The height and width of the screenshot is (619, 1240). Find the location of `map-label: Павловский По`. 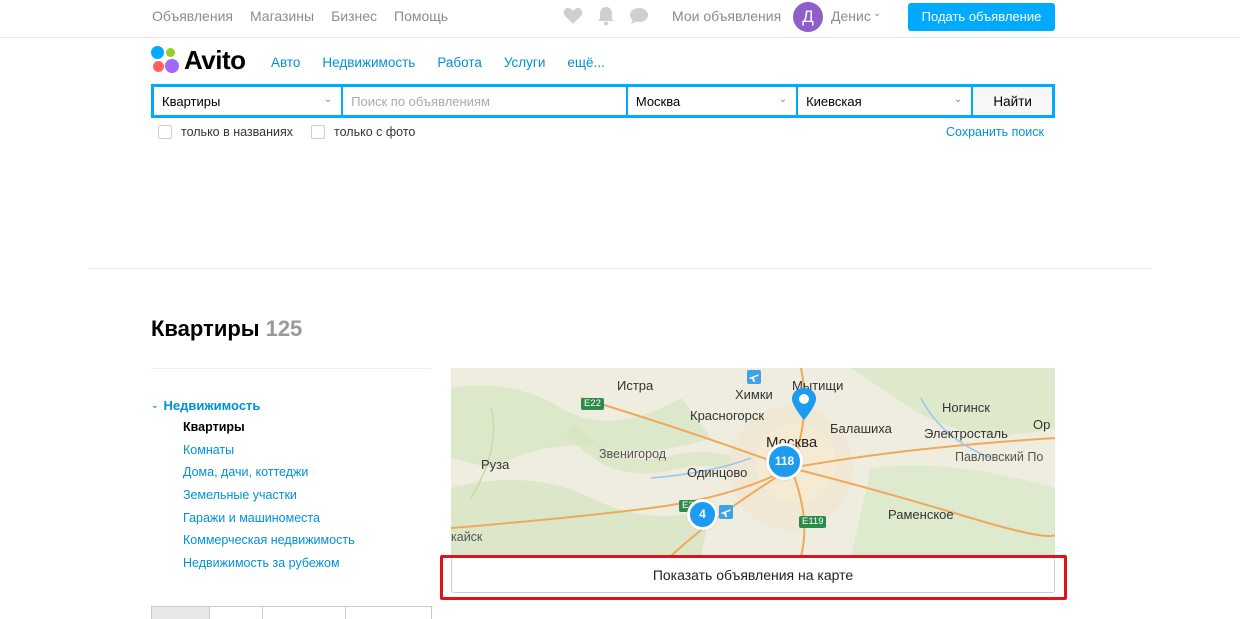

map-label: Павловский По is located at coordinates (999, 457).